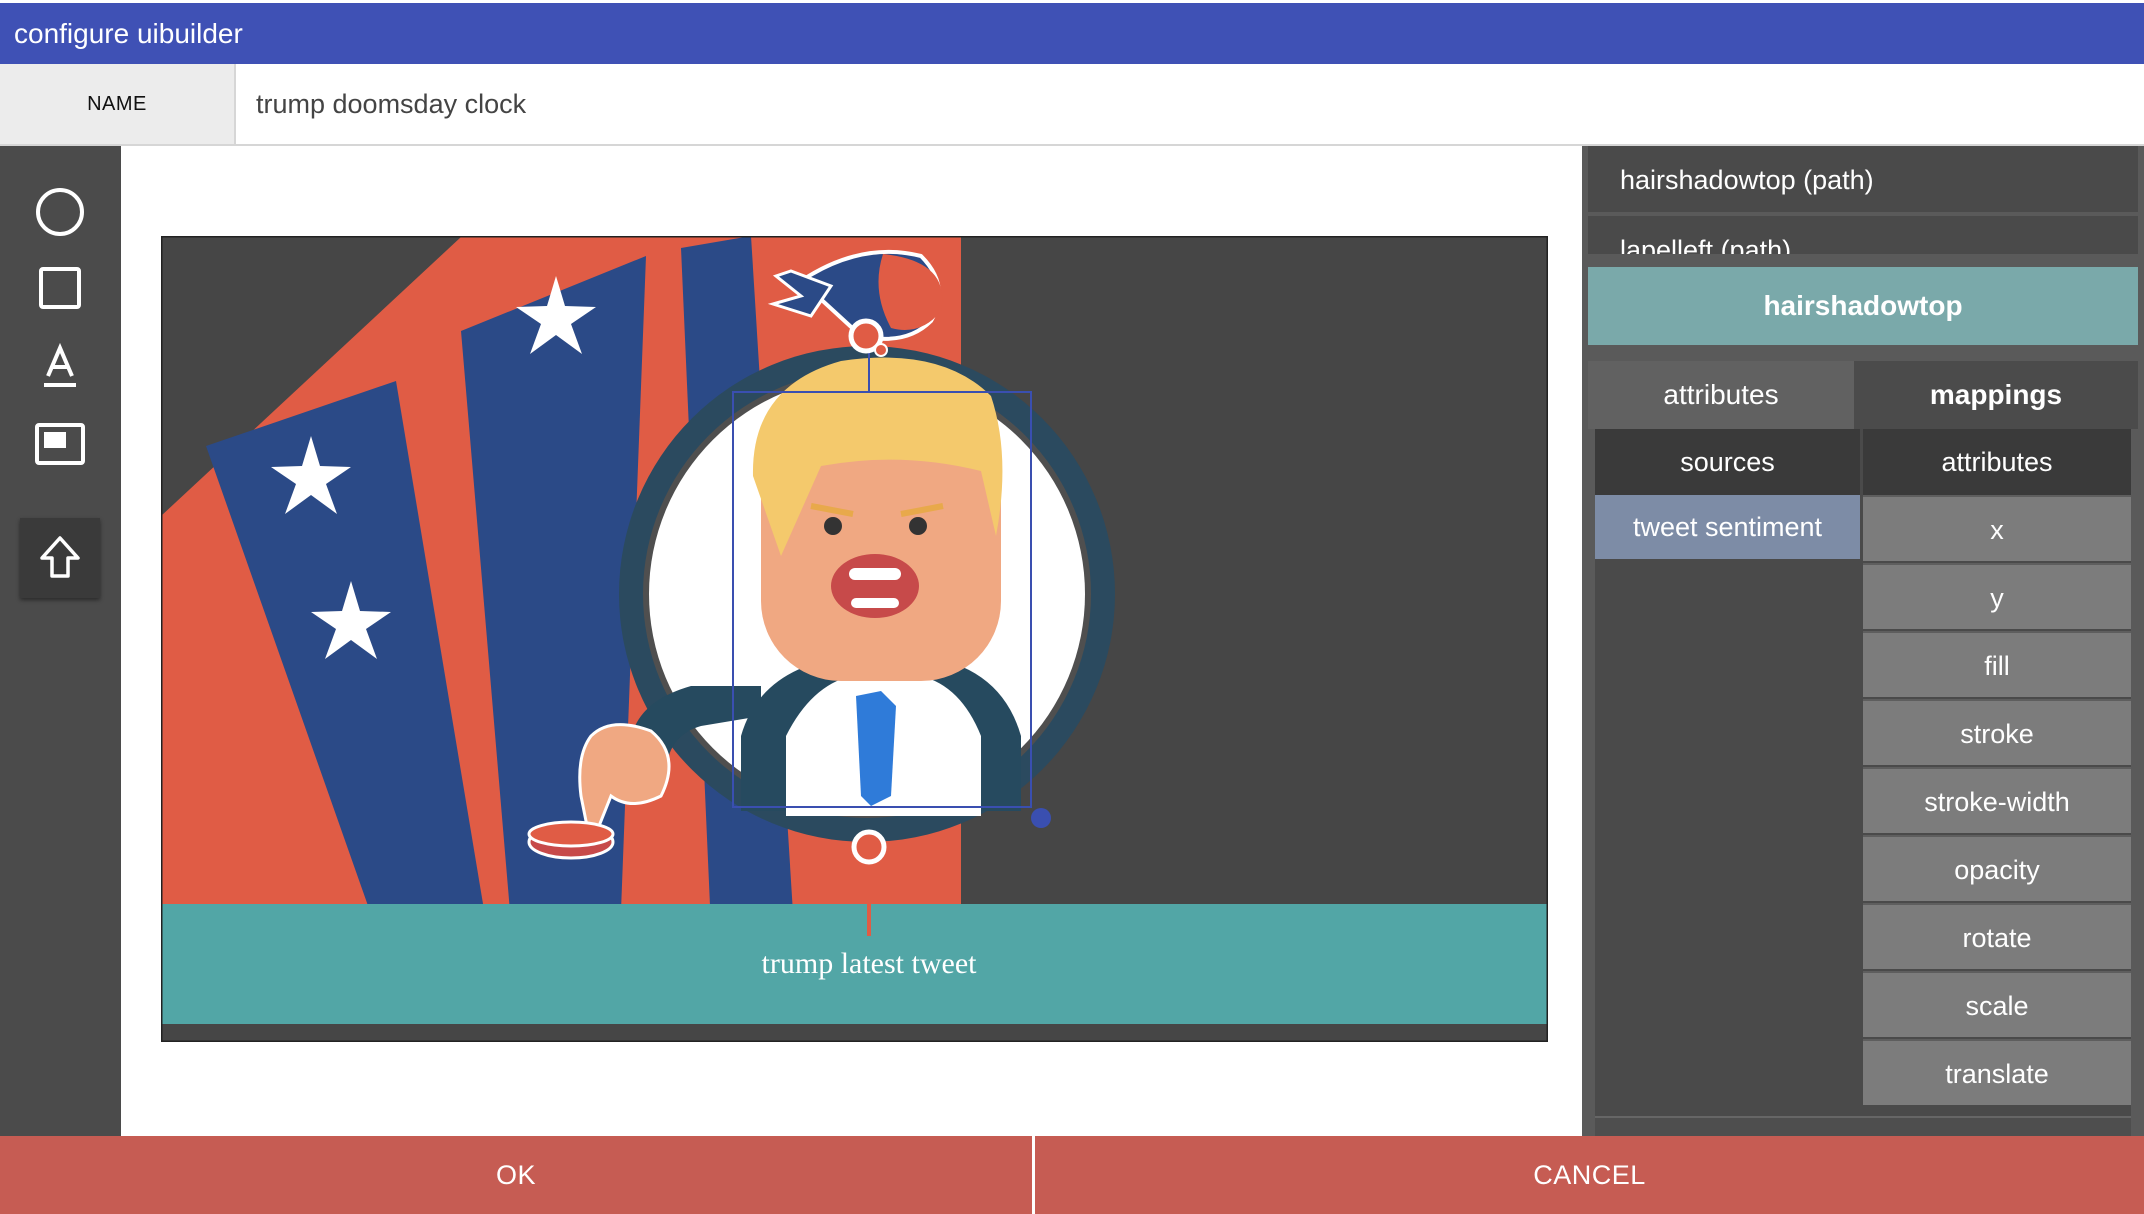 Image resolution: width=2144 pixels, height=1214 pixels. Describe the element at coordinates (1997, 664) in the screenshot. I see `attribute-item-fill: fill` at that location.